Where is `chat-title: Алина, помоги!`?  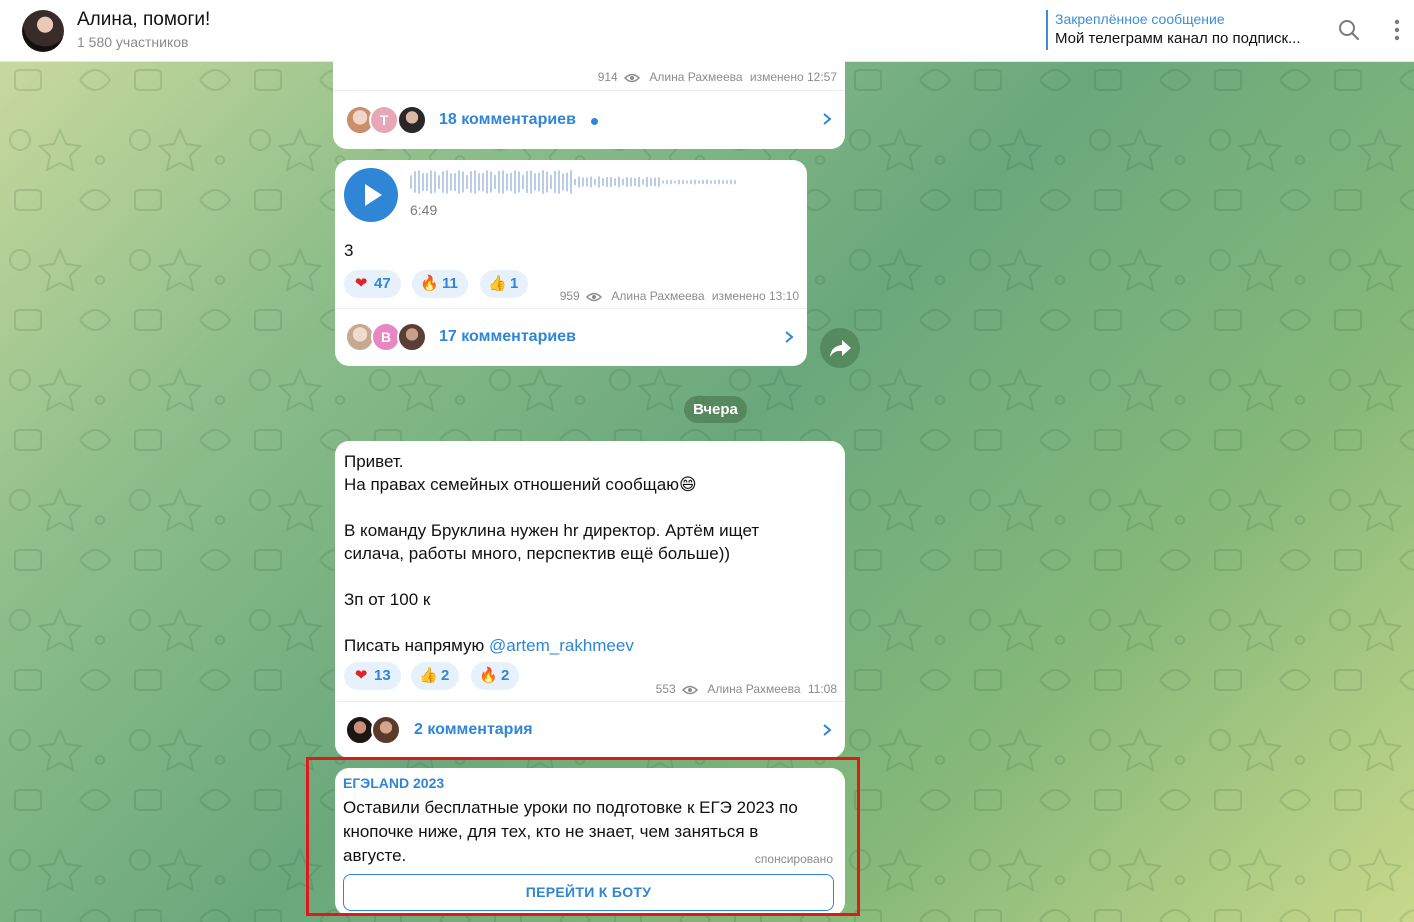
chat-title: Алина, помоги! is located at coordinates (143, 20).